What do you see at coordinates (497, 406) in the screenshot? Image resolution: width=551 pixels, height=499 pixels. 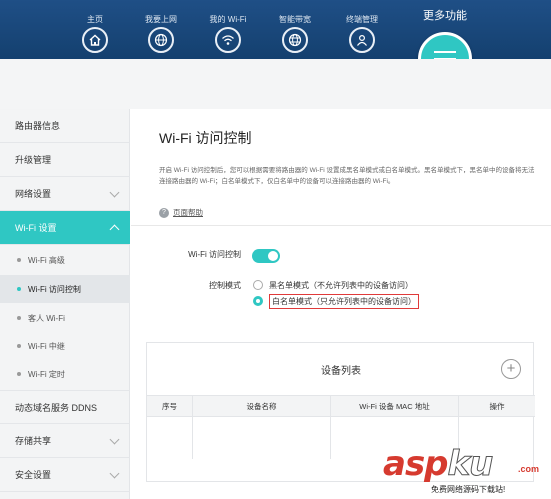 I see `column-header-actions: 操作` at bounding box center [497, 406].